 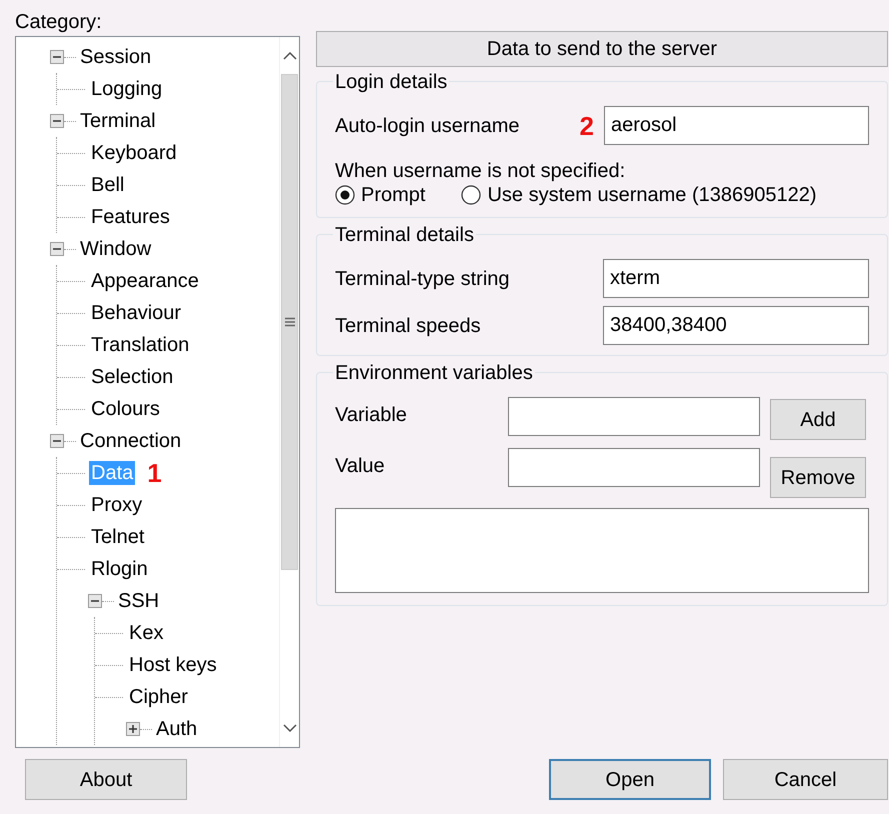 What do you see at coordinates (133, 729) in the screenshot?
I see `expand-icon` at bounding box center [133, 729].